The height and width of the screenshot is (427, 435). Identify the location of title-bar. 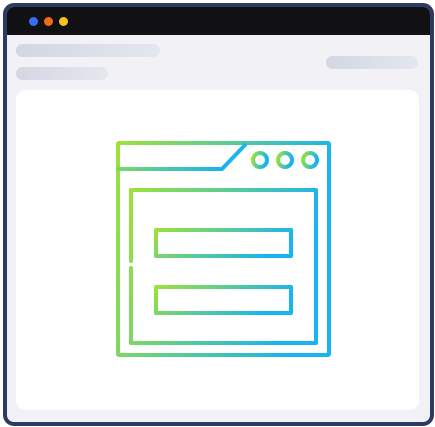
(218, 21).